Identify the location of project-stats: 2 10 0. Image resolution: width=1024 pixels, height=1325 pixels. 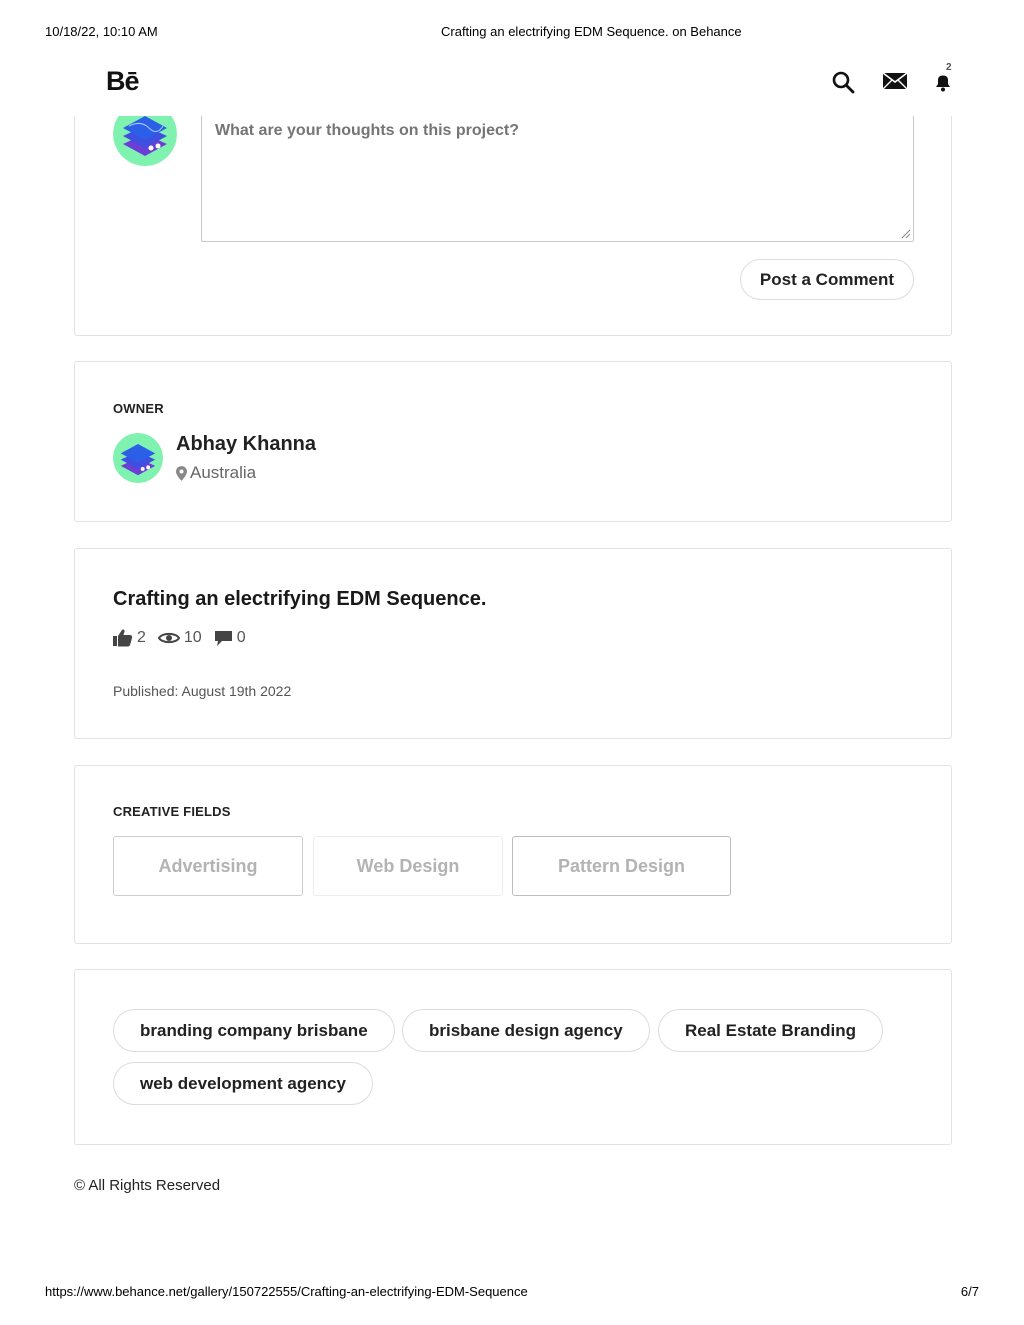
(185, 638).